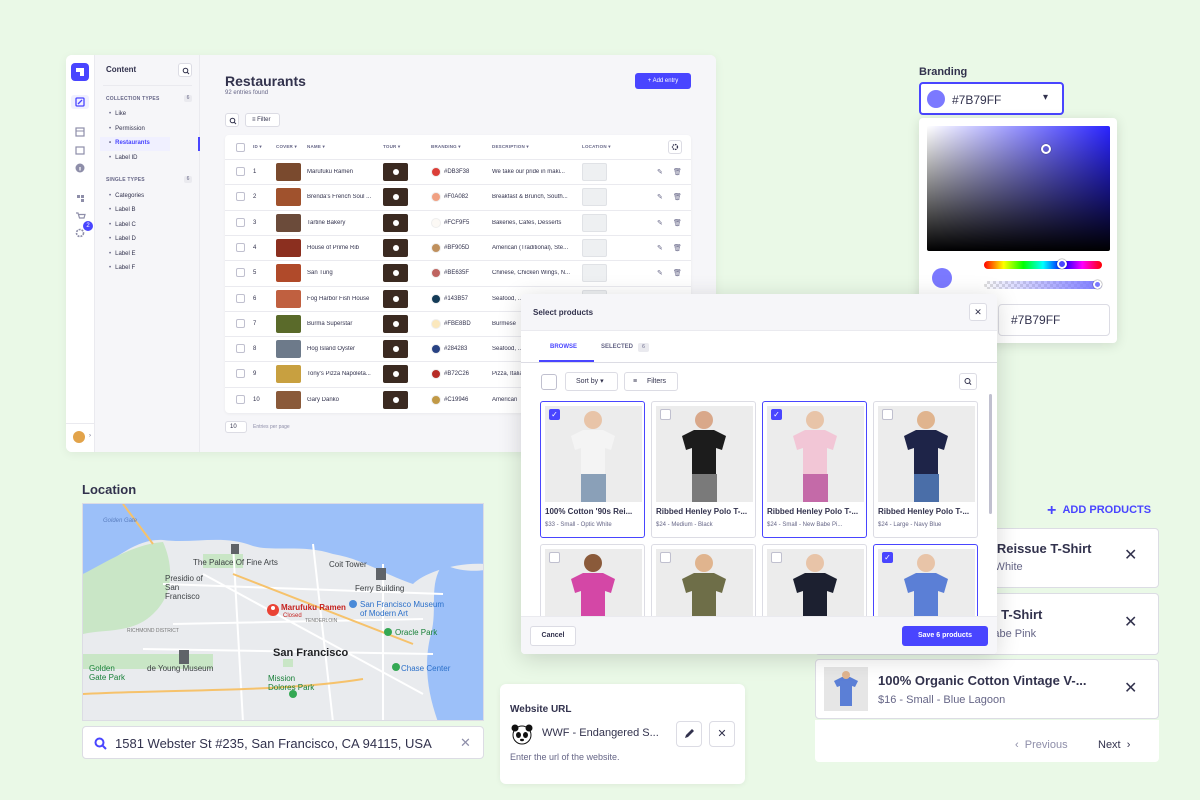 The width and height of the screenshot is (1200, 800). I want to click on alpha-handle, so click(1097, 284).